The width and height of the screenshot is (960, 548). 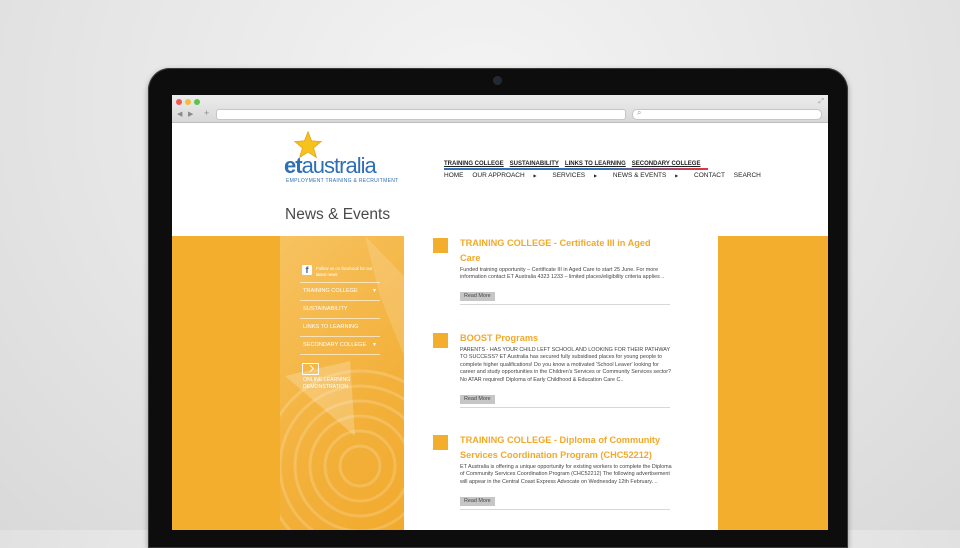 What do you see at coordinates (421, 114) in the screenshot?
I see `address-bar` at bounding box center [421, 114].